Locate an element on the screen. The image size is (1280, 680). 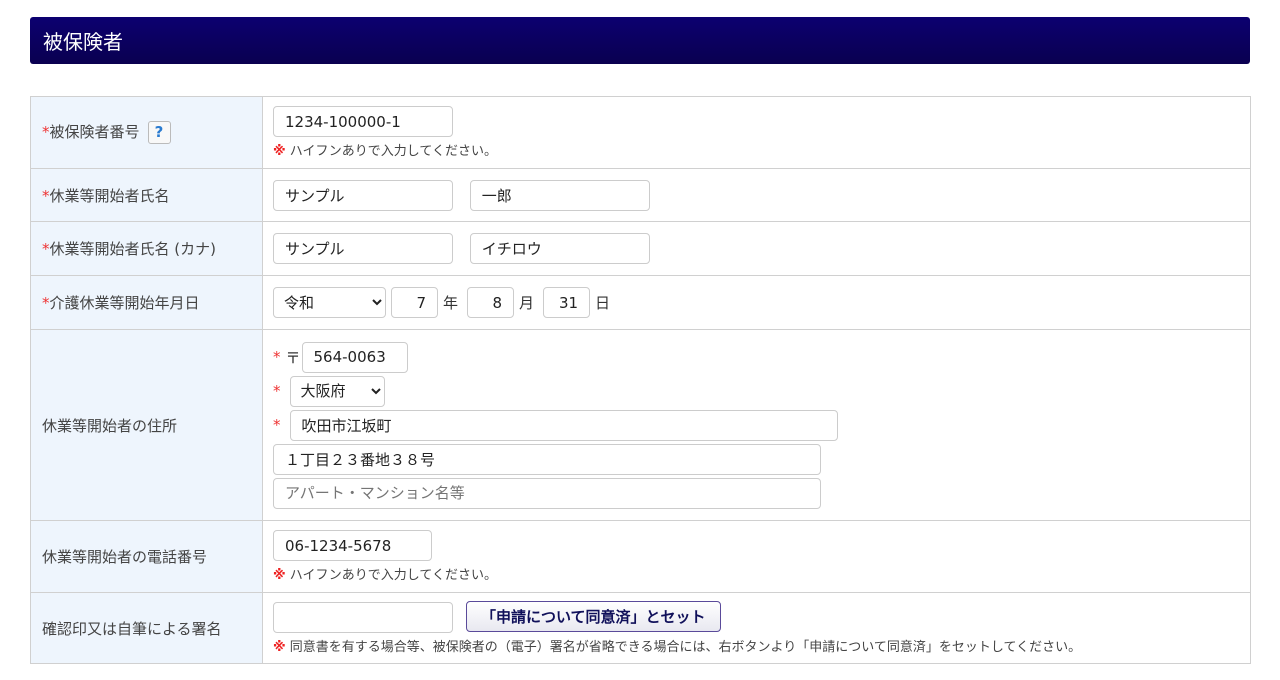
row-insured-number: *被保険者番号? ※ ハイフンありで入力してください。 is located at coordinates (640, 132).